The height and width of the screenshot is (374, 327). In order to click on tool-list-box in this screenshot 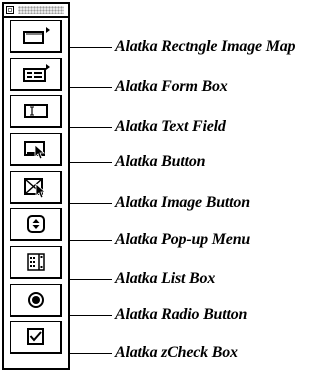, I will do `click(36, 262)`.